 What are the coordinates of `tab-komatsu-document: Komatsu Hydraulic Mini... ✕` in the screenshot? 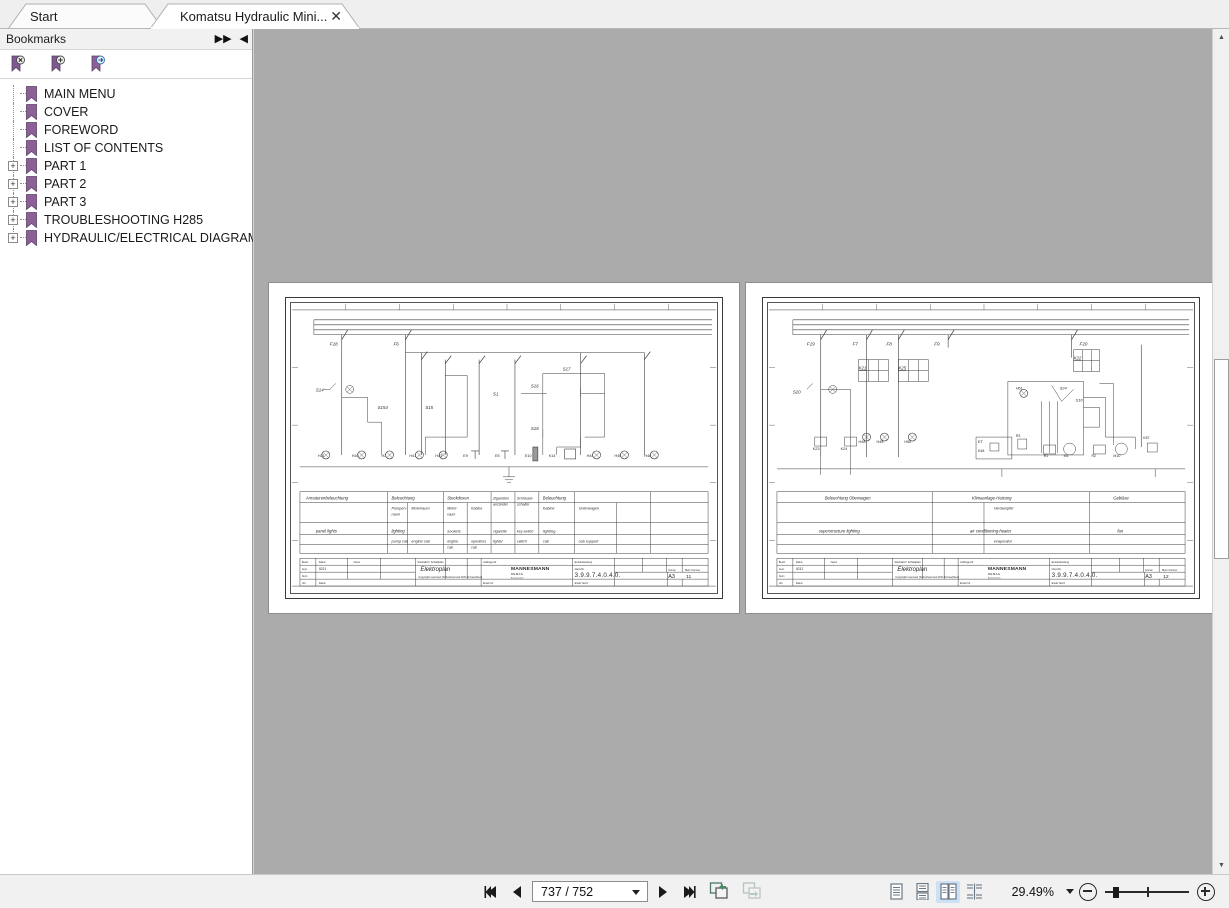 It's located at (255, 16).